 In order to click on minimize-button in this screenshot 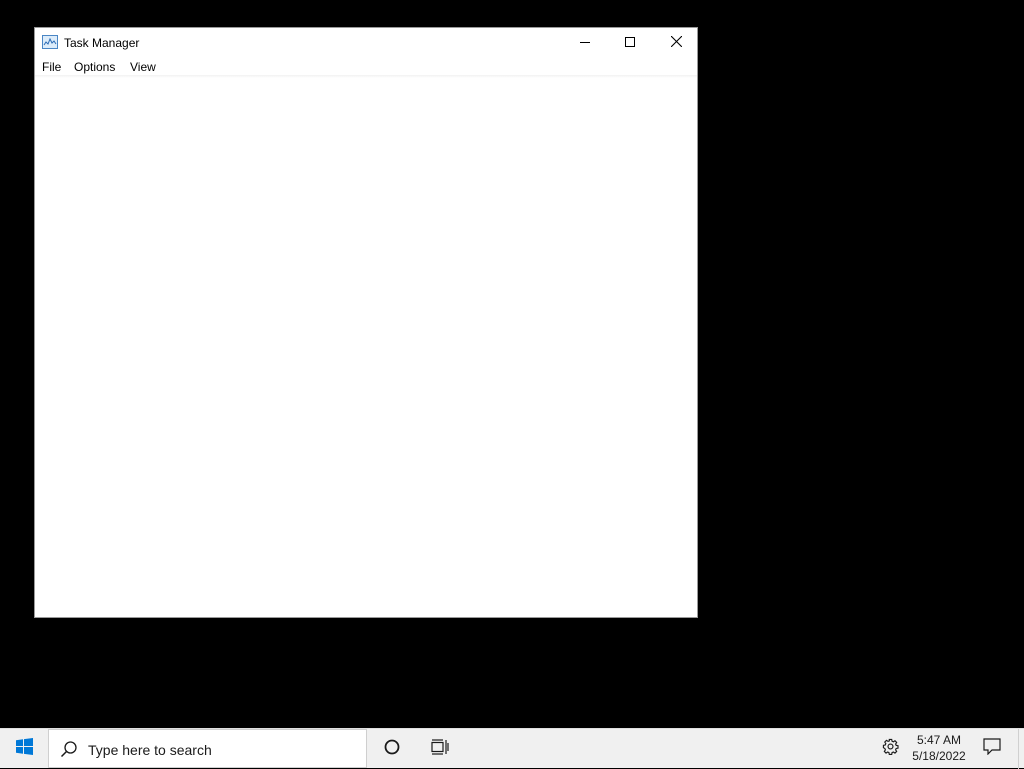, I will do `click(585, 42)`.